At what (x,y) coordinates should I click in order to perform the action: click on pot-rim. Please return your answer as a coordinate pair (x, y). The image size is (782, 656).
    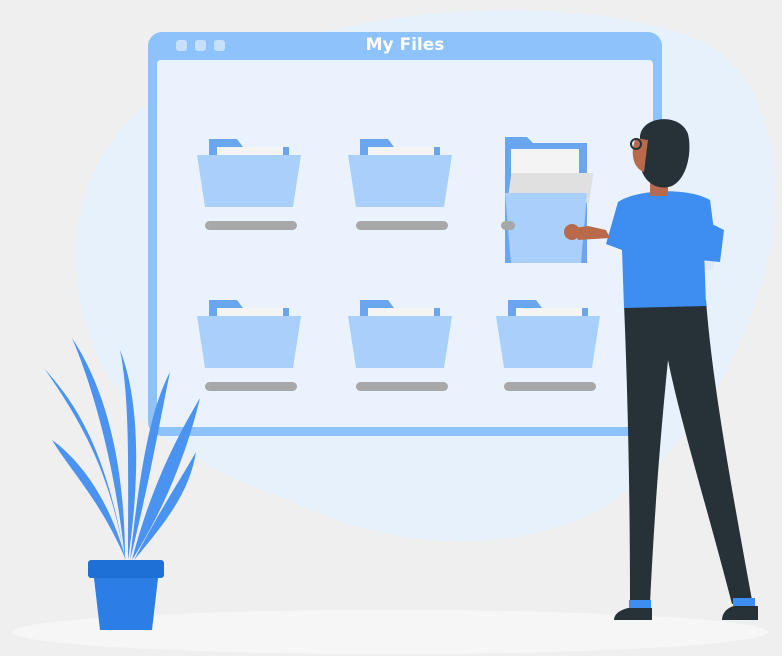
    Looking at the image, I should click on (126, 569).